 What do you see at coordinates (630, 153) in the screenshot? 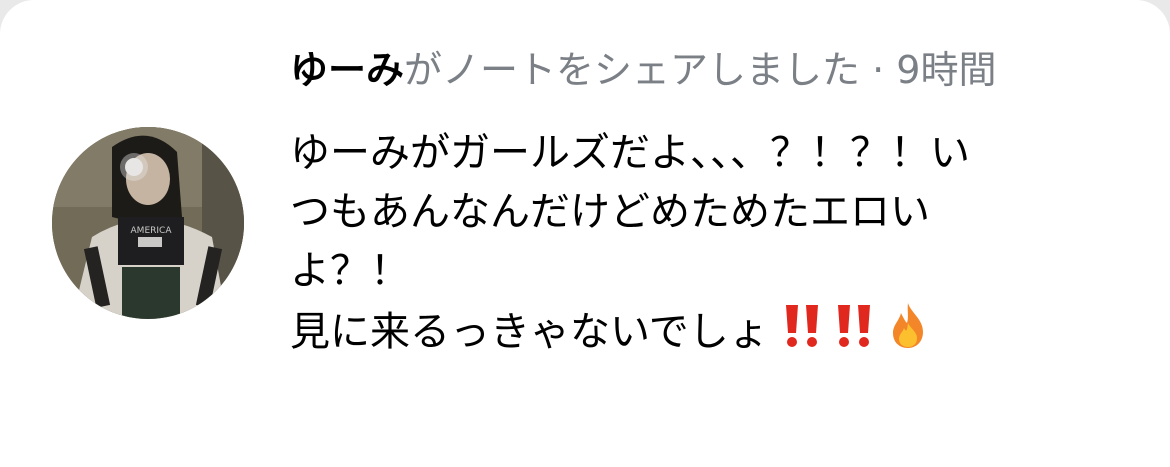
I see `body-line: ゆーみがガールズだよ、、、？！？！い` at bounding box center [630, 153].